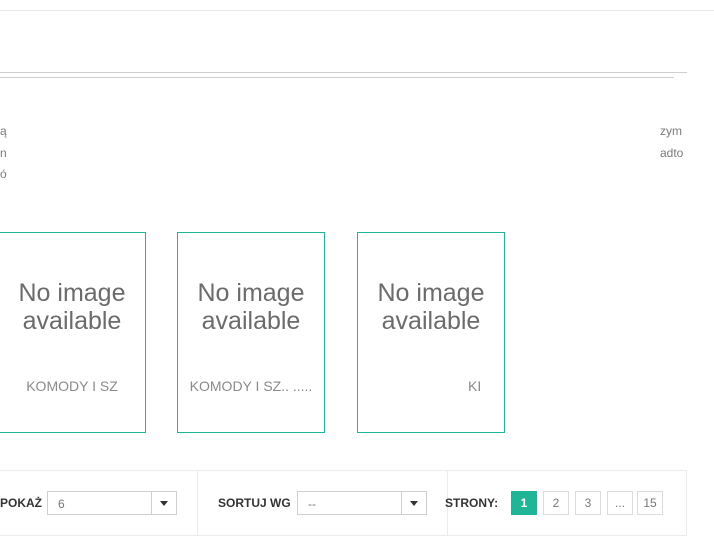 This screenshot has height=540, width=714. Describe the element at coordinates (556, 503) in the screenshot. I see `page-button-2: 2` at that location.